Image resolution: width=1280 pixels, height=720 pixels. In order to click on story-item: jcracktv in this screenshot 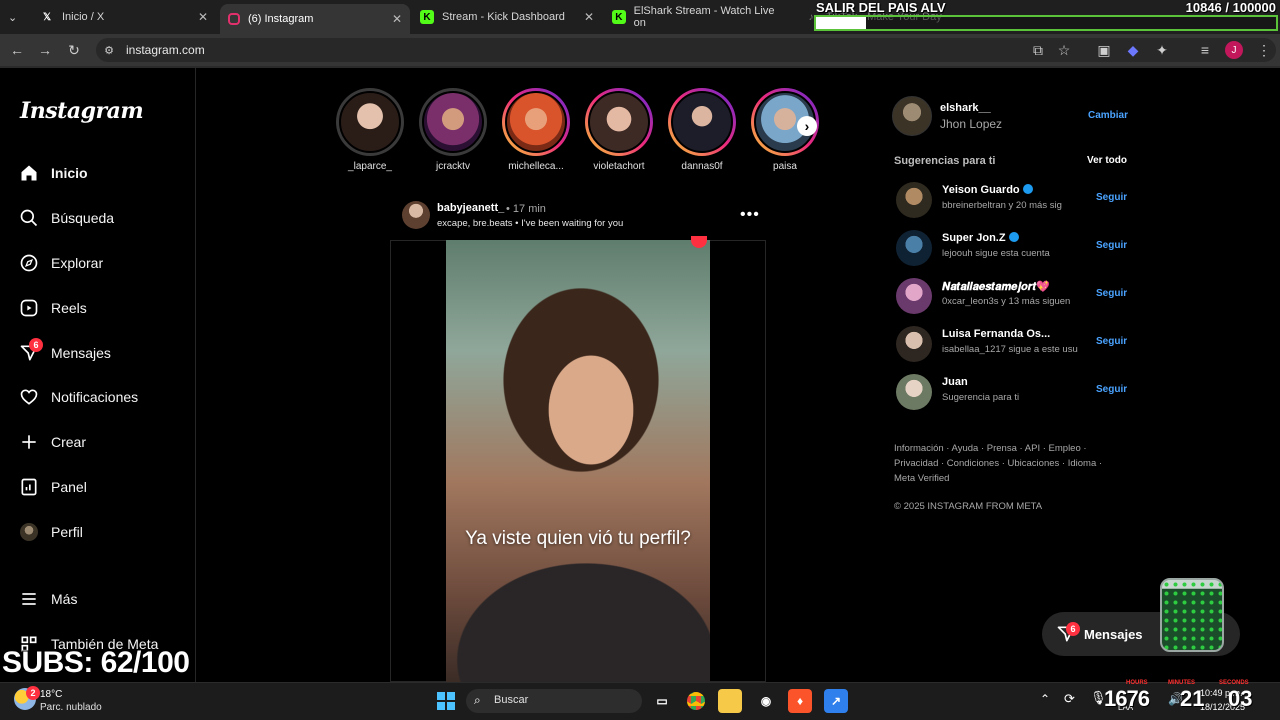, I will do `click(453, 130)`.